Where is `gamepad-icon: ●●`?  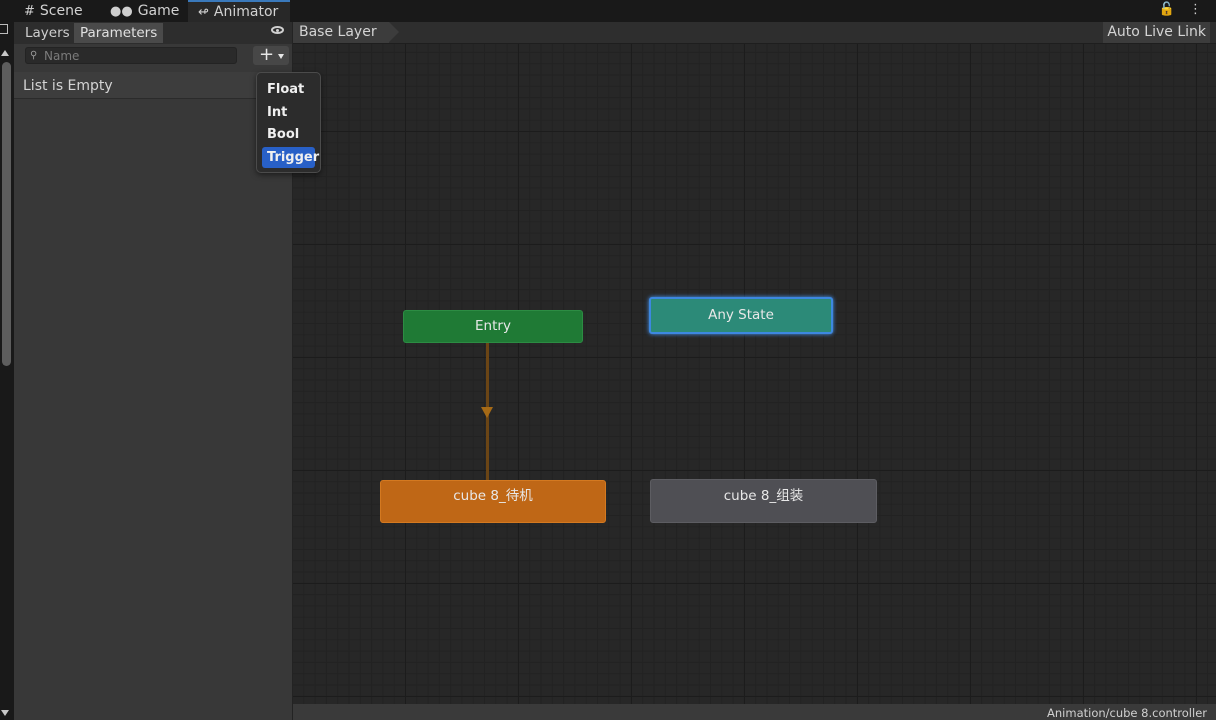 gamepad-icon: ●● is located at coordinates (121, 11).